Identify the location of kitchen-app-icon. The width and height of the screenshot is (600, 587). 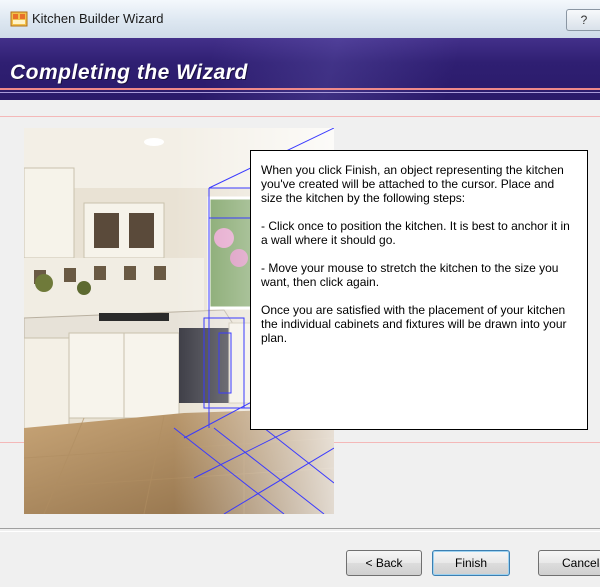
(19, 19).